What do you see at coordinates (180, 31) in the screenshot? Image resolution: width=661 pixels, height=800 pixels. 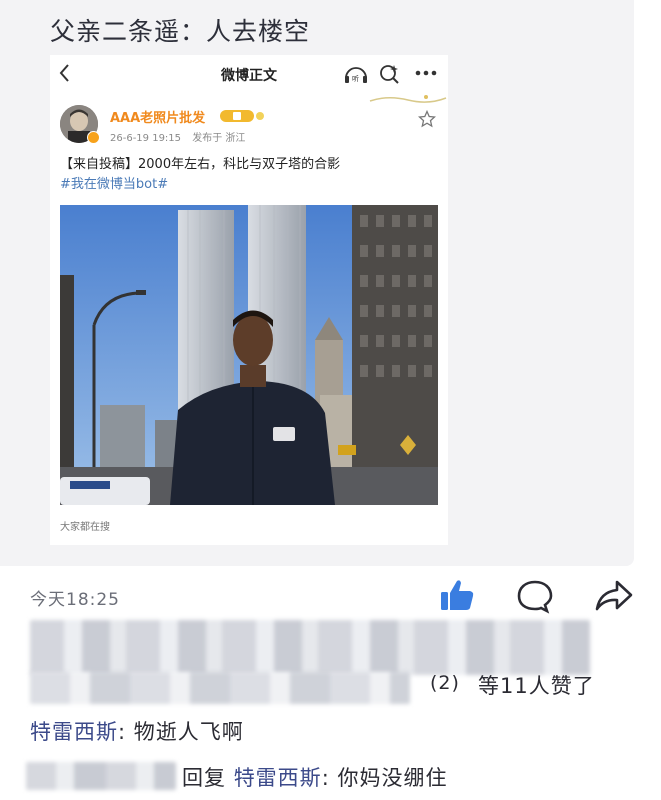 I see `post-caption: 父亲二条遥：人去楼空` at bounding box center [180, 31].